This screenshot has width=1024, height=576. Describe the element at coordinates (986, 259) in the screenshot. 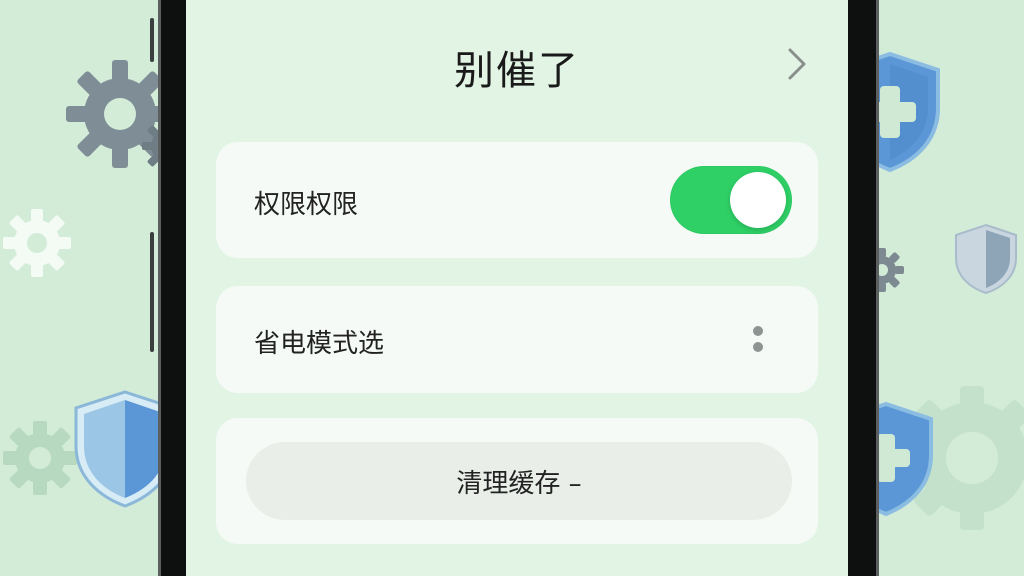

I see `shield-icon` at that location.